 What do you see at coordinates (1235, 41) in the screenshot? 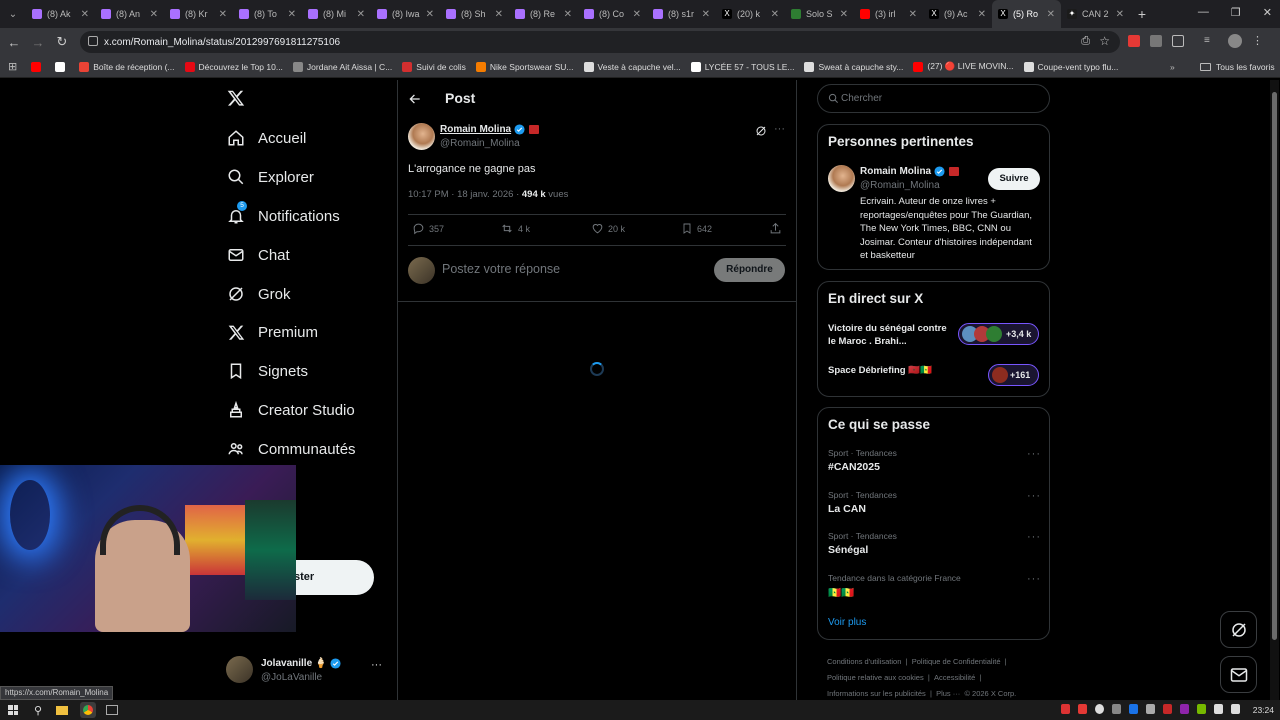
I see `profile-avatar` at bounding box center [1235, 41].